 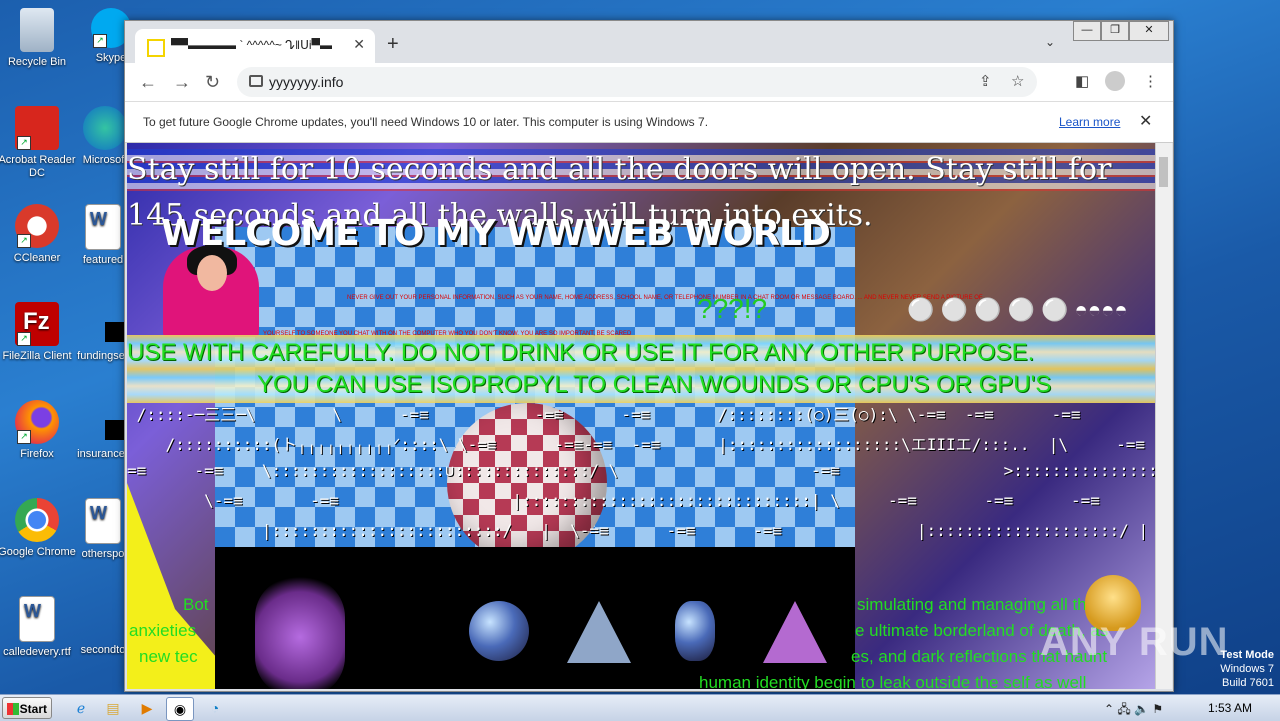 What do you see at coordinates (215, 708) in the screenshot?
I see `taskbar-edge-icon: ◔` at bounding box center [215, 708].